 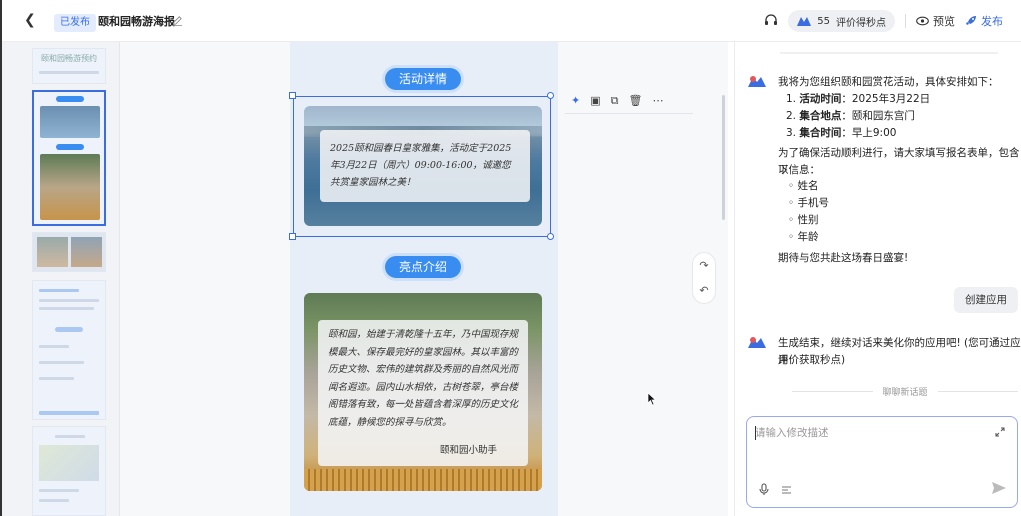 I want to click on chat-input-box, so click(x=882, y=462).